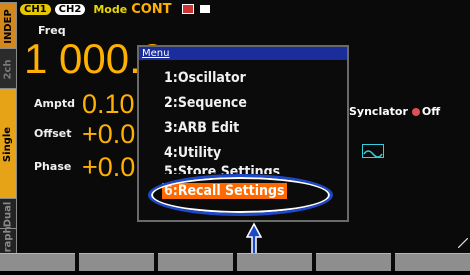 Image resolution: width=470 pixels, height=275 pixels. I want to click on tab-2ch-label: 2ch, so click(8, 69).